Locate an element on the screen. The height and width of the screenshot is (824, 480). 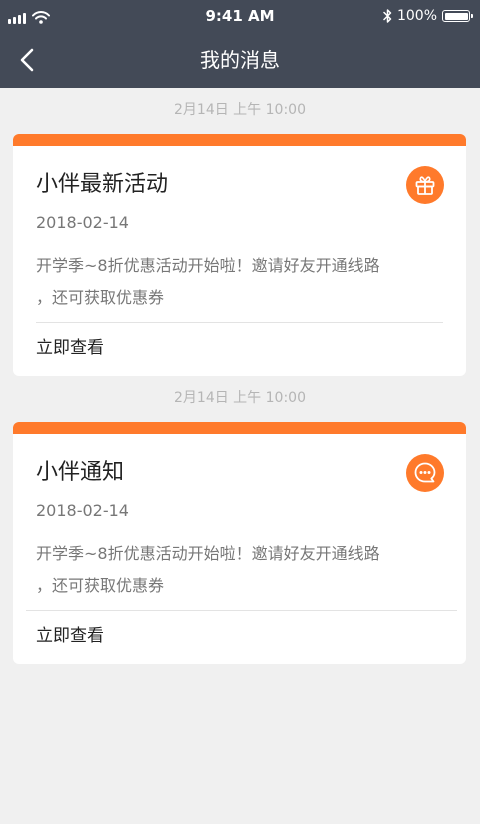
gift-icon is located at coordinates (425, 185).